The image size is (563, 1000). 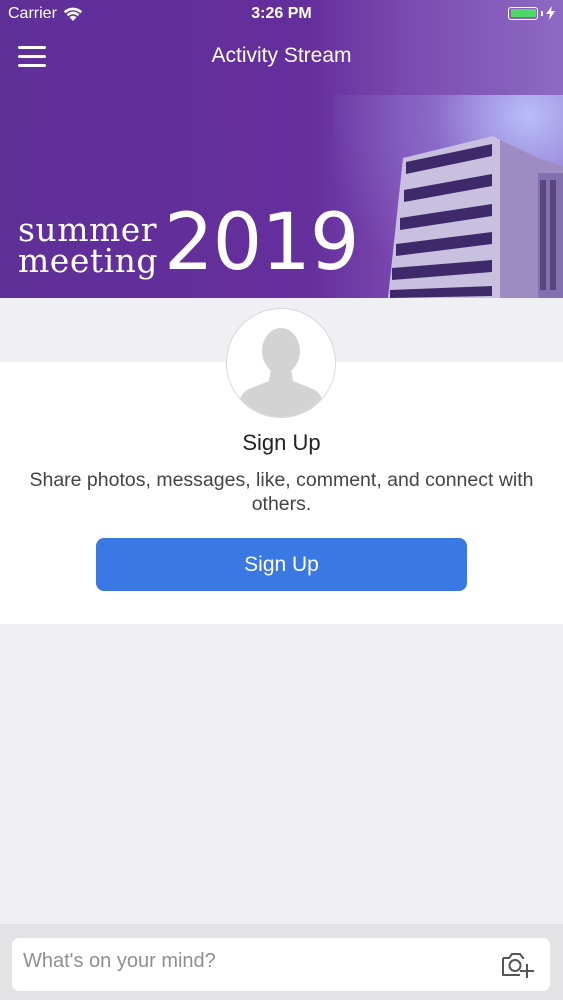 What do you see at coordinates (517, 965) in the screenshot?
I see `add-photo-camera-icon` at bounding box center [517, 965].